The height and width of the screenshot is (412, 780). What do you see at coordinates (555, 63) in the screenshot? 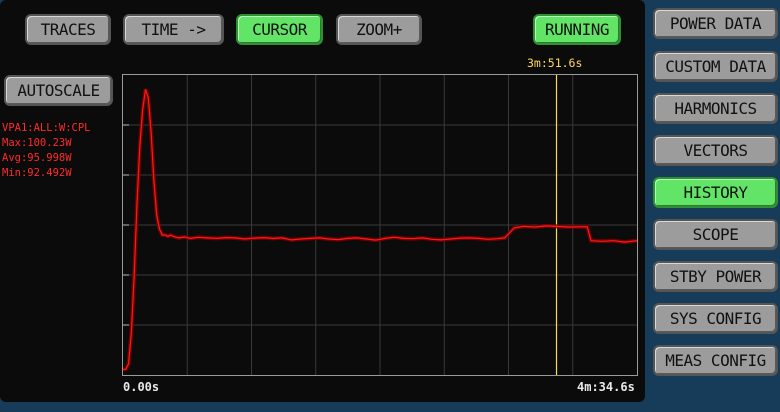
I see `cursor-time-label: 3m:51.6s` at bounding box center [555, 63].